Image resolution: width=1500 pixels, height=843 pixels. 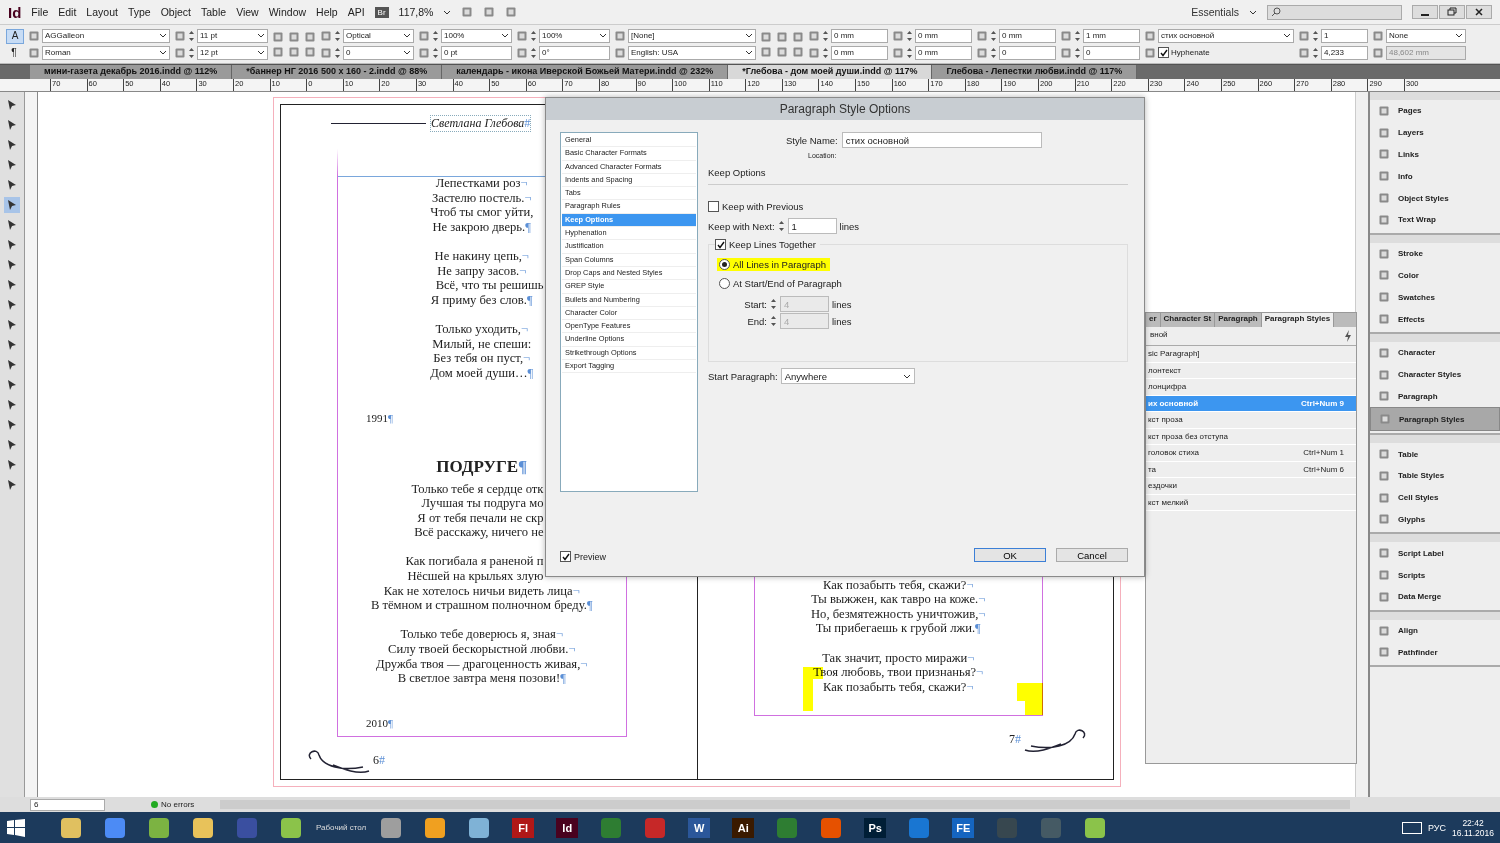 I want to click on page-field: 6, so click(x=67, y=804).